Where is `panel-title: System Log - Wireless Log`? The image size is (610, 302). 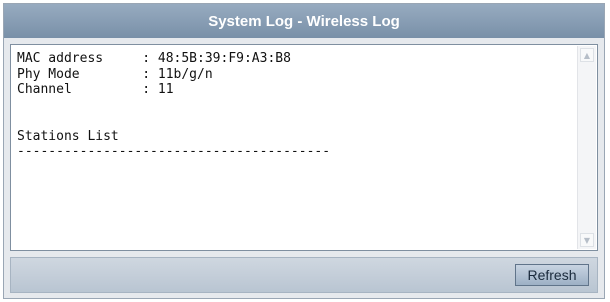 panel-title: System Log - Wireless Log is located at coordinates (304, 21).